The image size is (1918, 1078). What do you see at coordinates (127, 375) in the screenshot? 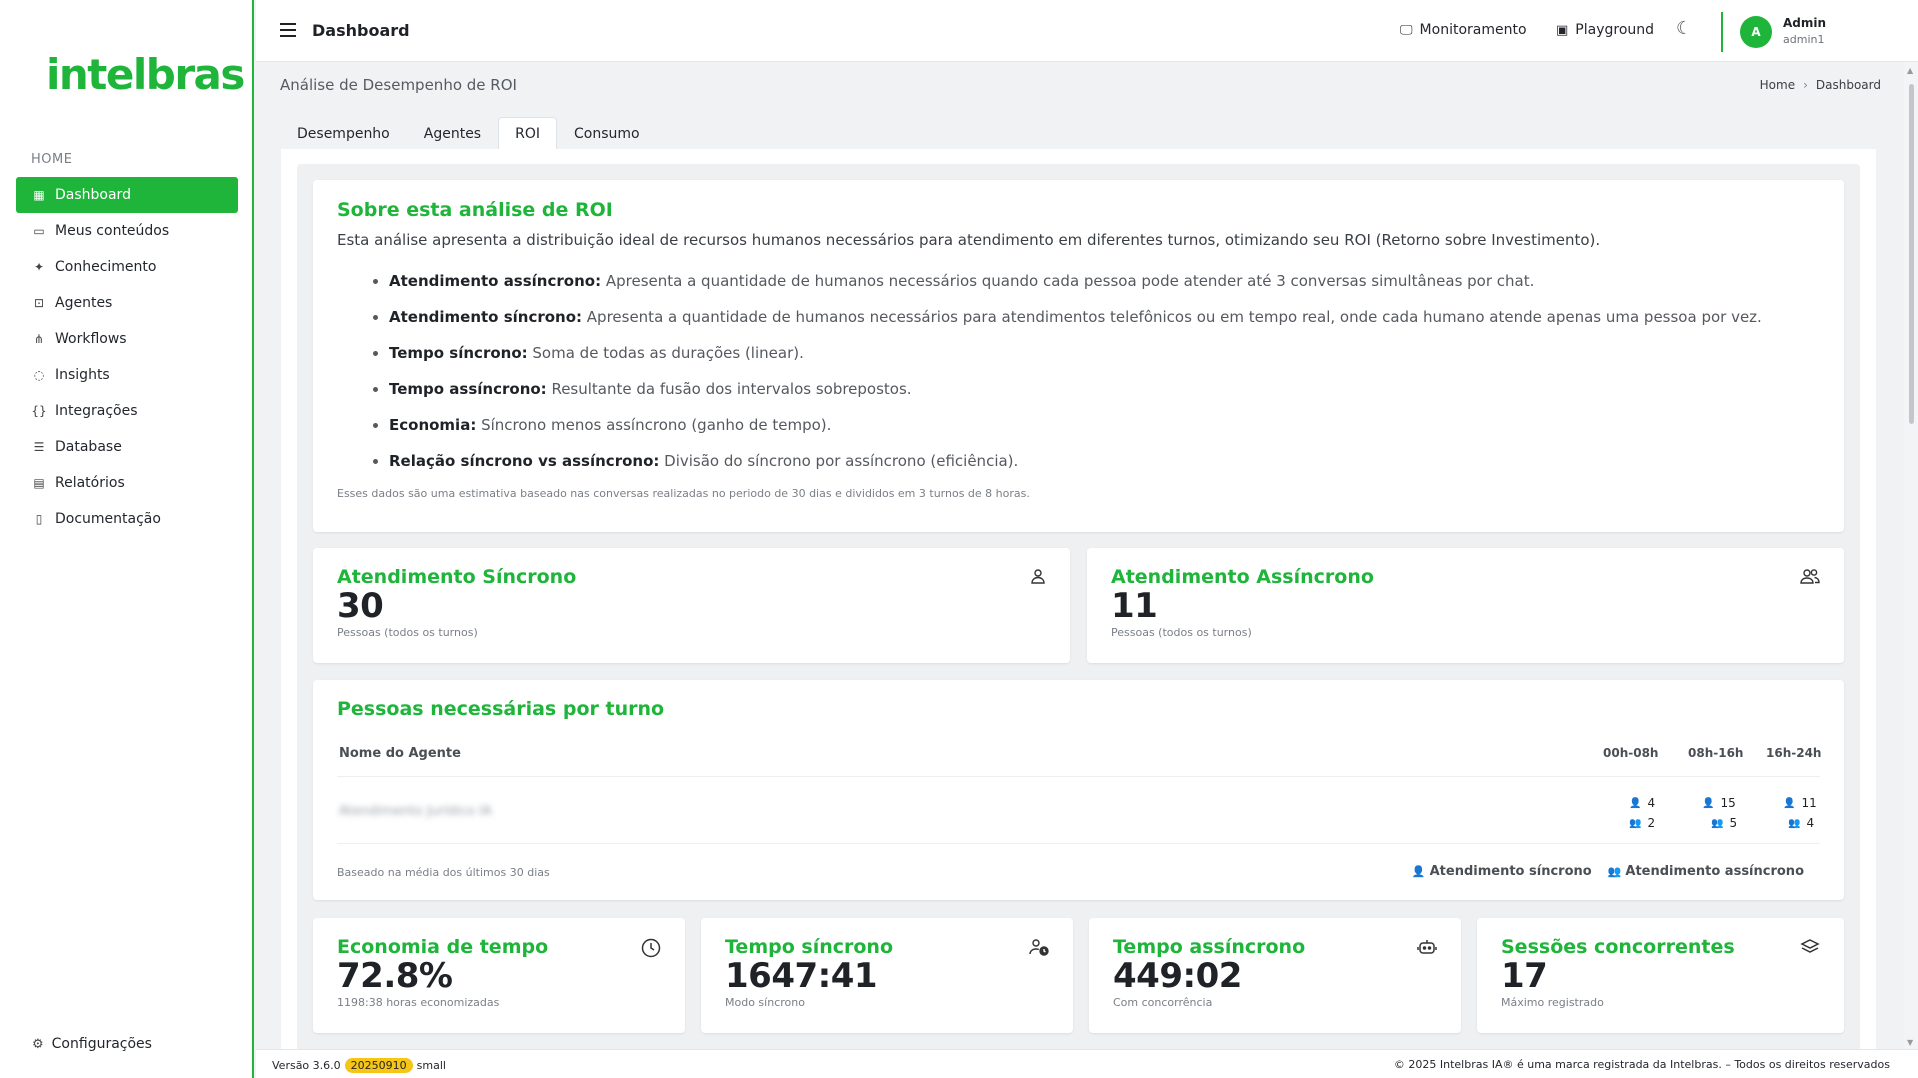
I see `sidebar-item-insights: ◌ Insights` at bounding box center [127, 375].